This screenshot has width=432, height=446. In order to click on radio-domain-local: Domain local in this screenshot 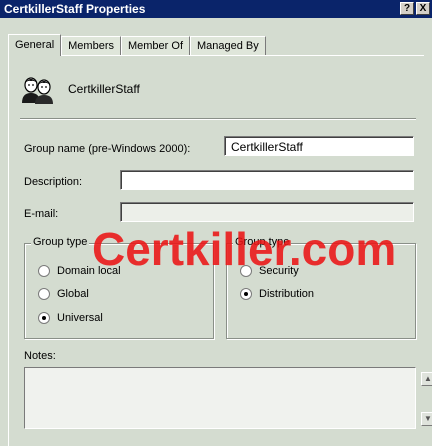, I will do `click(79, 271)`.